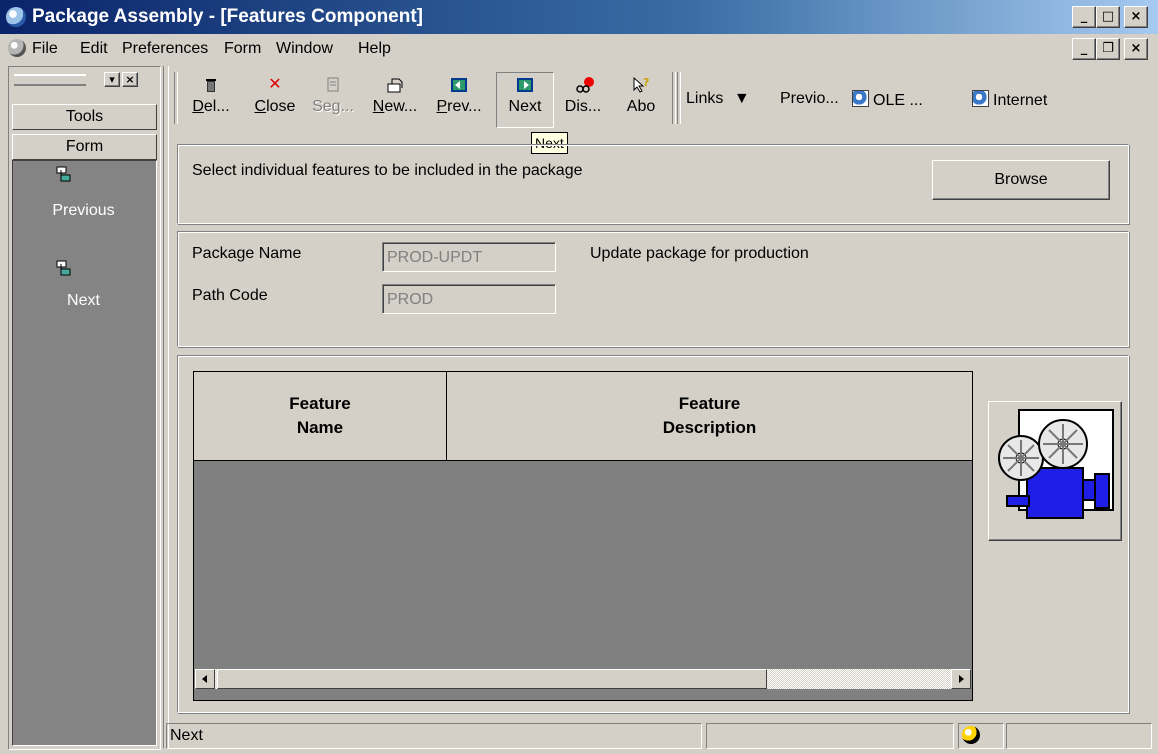  I want to click on dropdown-arrow-icon: ▼, so click(741, 98).